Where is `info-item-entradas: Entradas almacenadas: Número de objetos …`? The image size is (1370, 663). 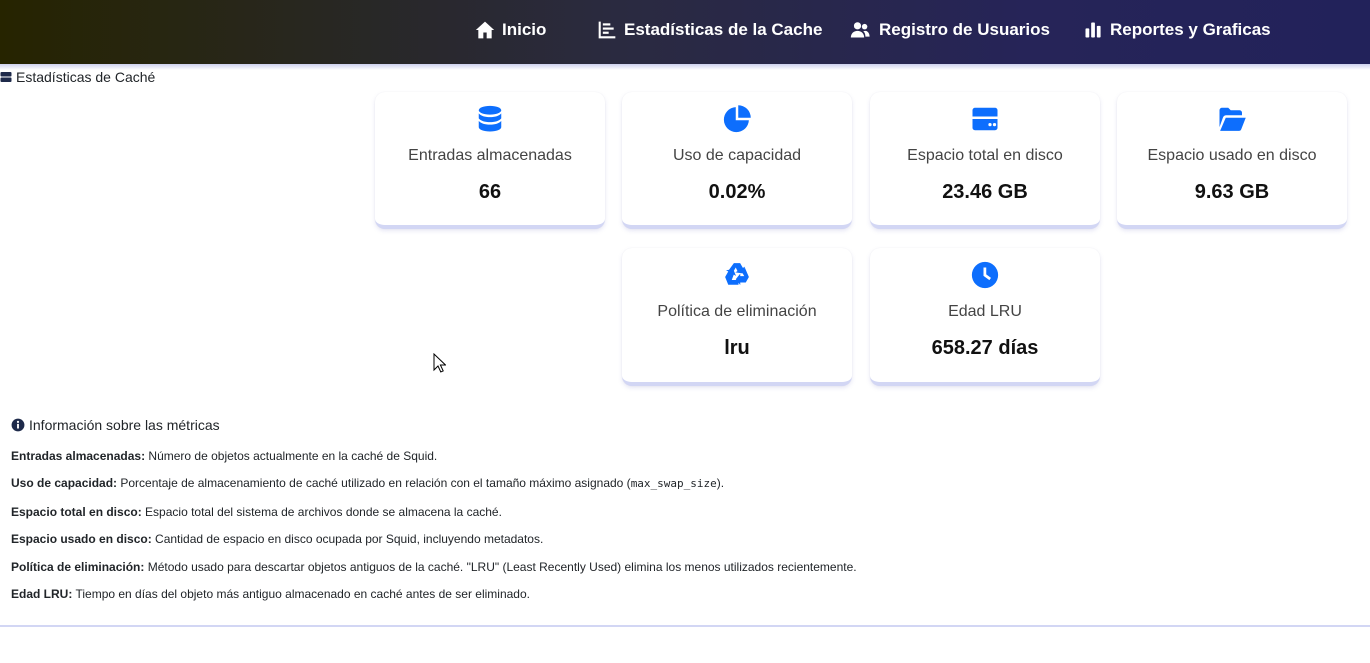 info-item-entradas: Entradas almacenadas: Número de objetos … is located at coordinates (224, 456).